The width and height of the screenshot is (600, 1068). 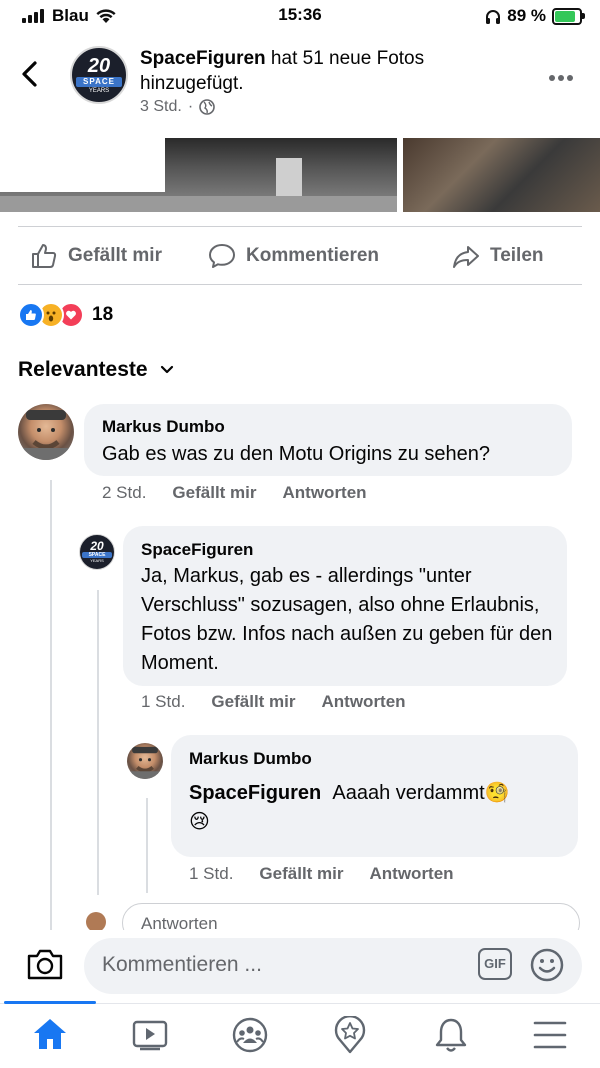 I want to click on like-button: Gefällt mir, so click(x=96, y=256).